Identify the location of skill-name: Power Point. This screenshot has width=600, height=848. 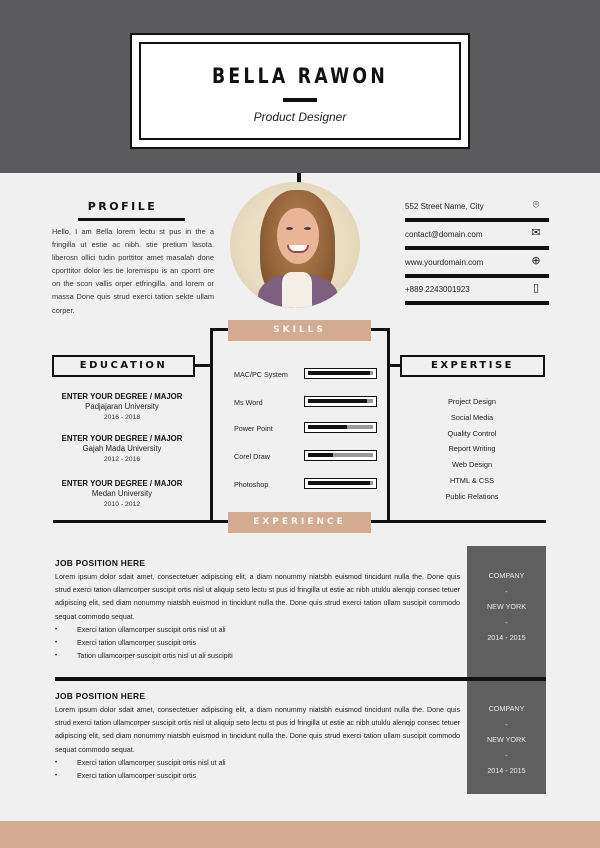
(253, 428).